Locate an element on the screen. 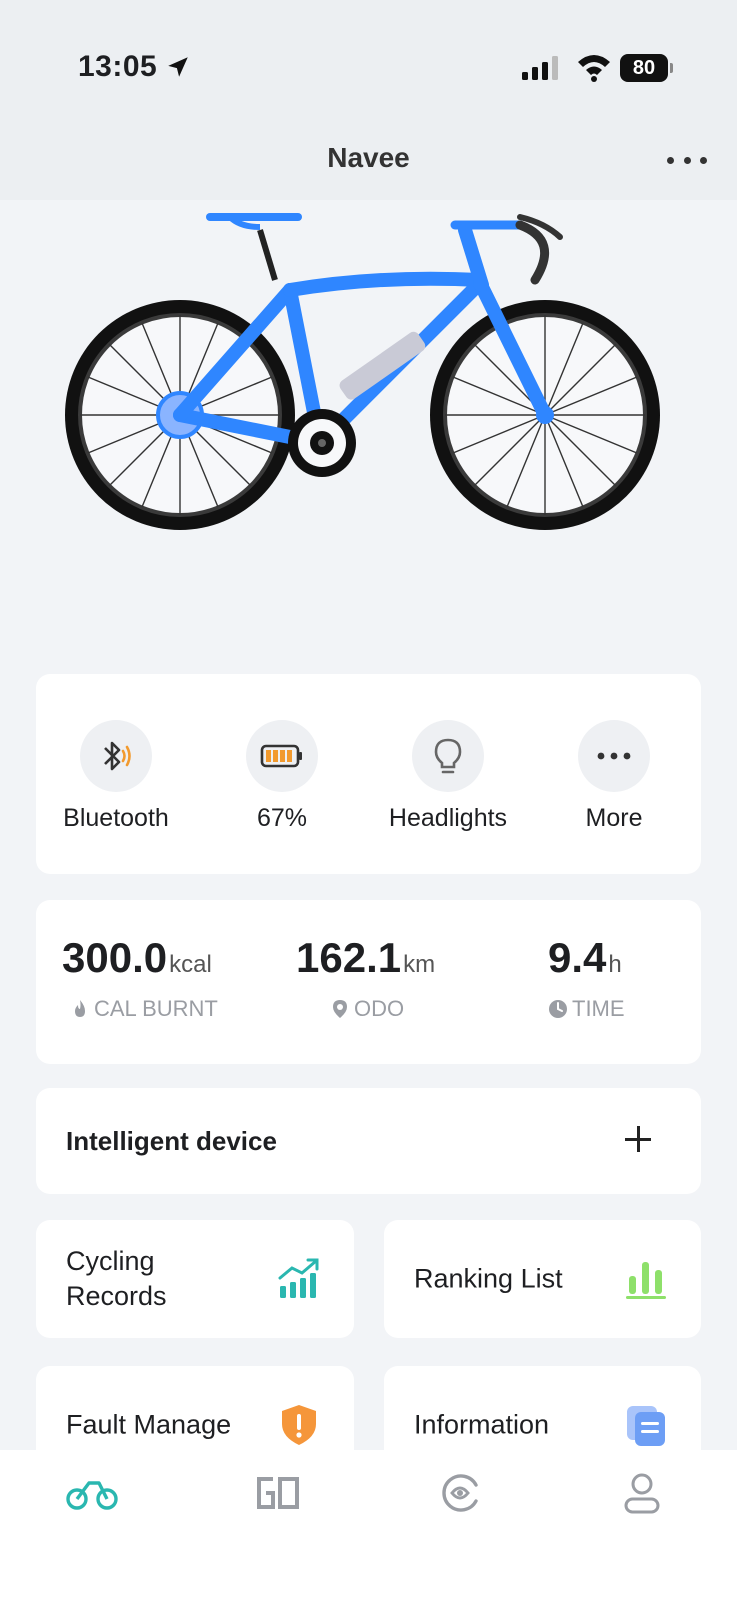 This screenshot has width=737, height=1600. odometer-unit: km is located at coordinates (419, 964).